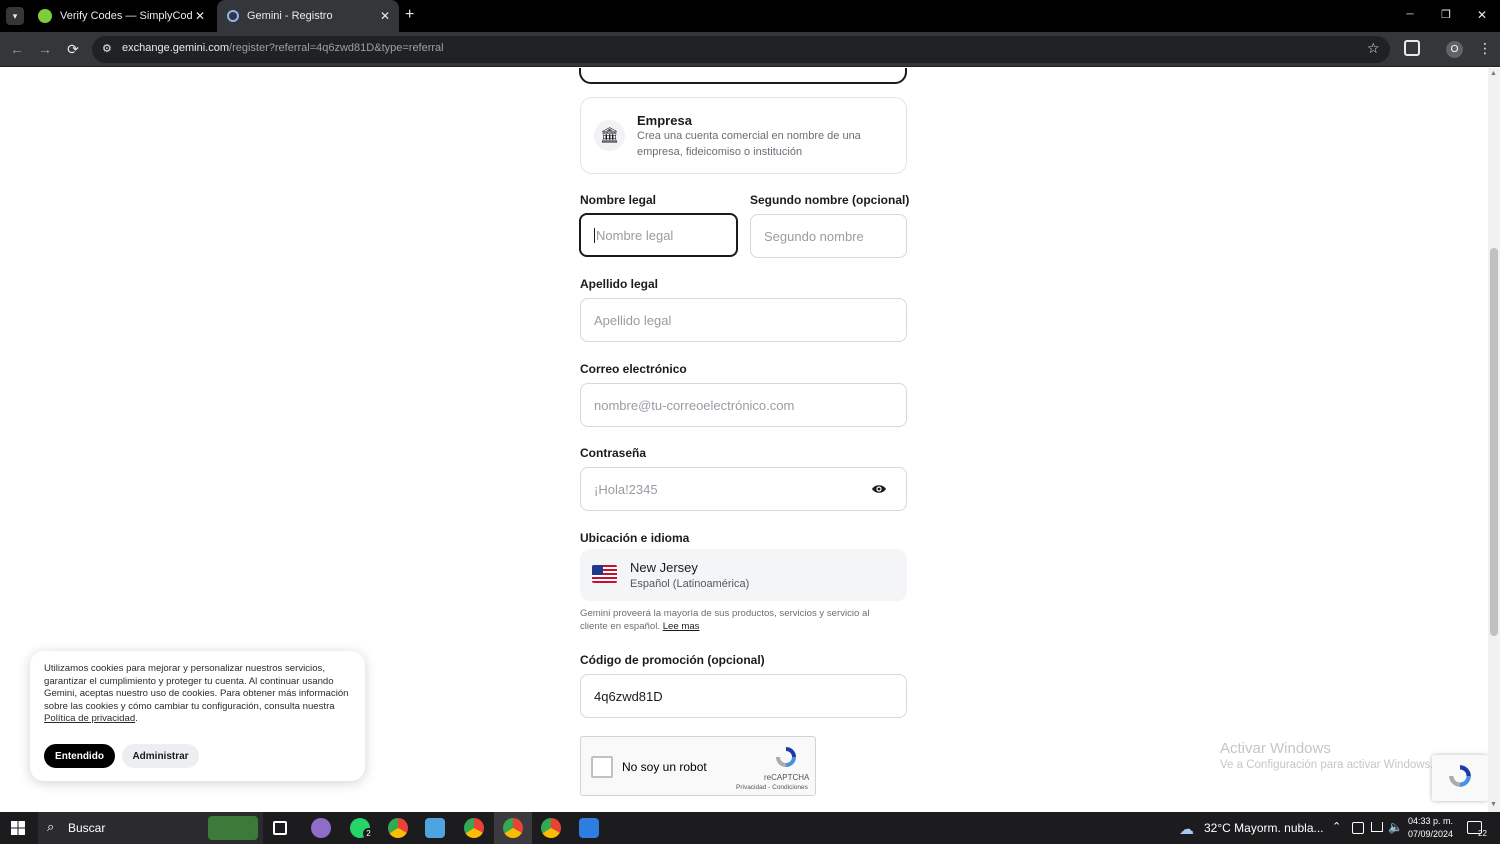  I want to click on read-more-link: Lee mas, so click(681, 626).